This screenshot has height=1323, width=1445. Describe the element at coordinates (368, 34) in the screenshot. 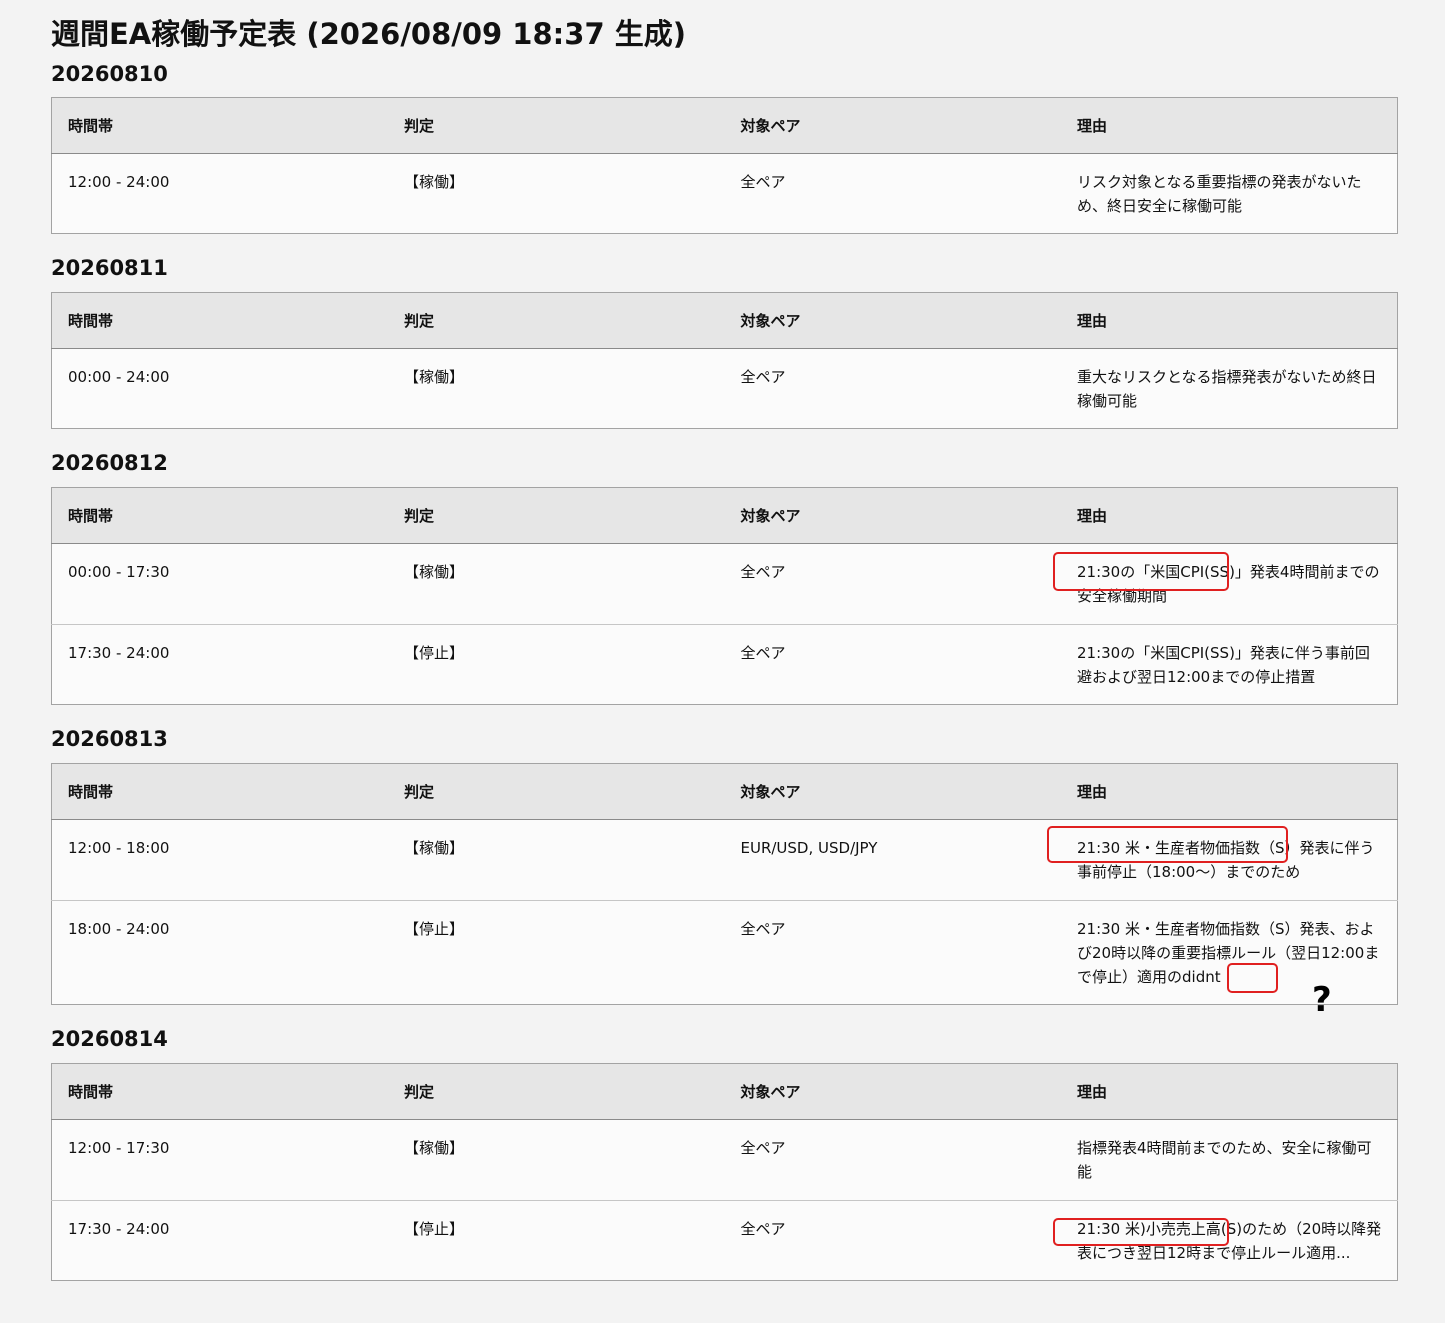

I see `page-title: 週間EA稼働予定表 (2026/08/09 18:37 生成)` at that location.